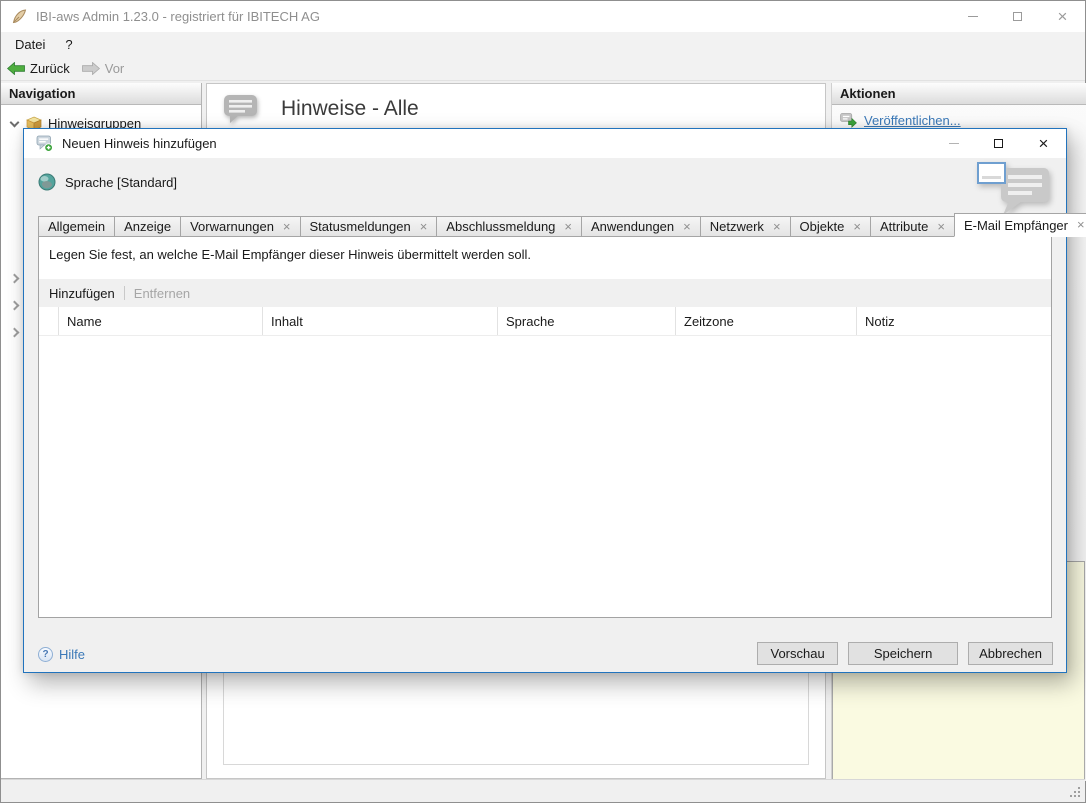 Image resolution: width=1086 pixels, height=803 pixels. Describe the element at coordinates (68, 44) in the screenshot. I see `menu-help: ?` at that location.